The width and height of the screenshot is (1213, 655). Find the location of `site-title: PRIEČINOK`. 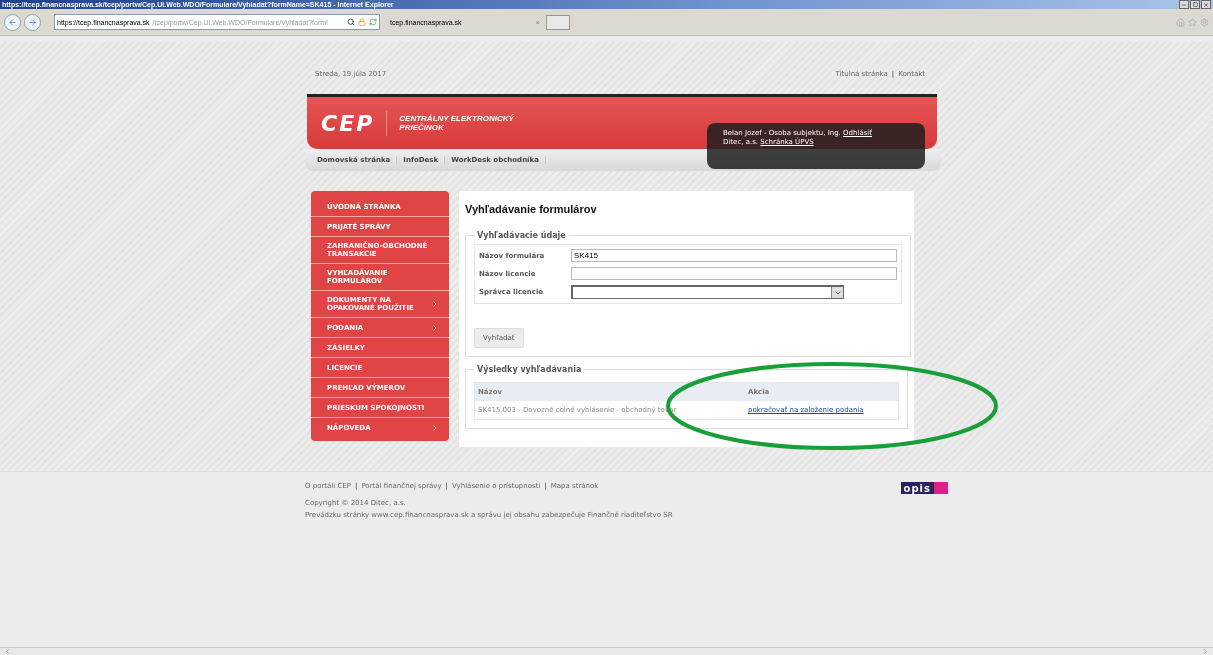

site-title: PRIEČINOK is located at coordinates (422, 127).